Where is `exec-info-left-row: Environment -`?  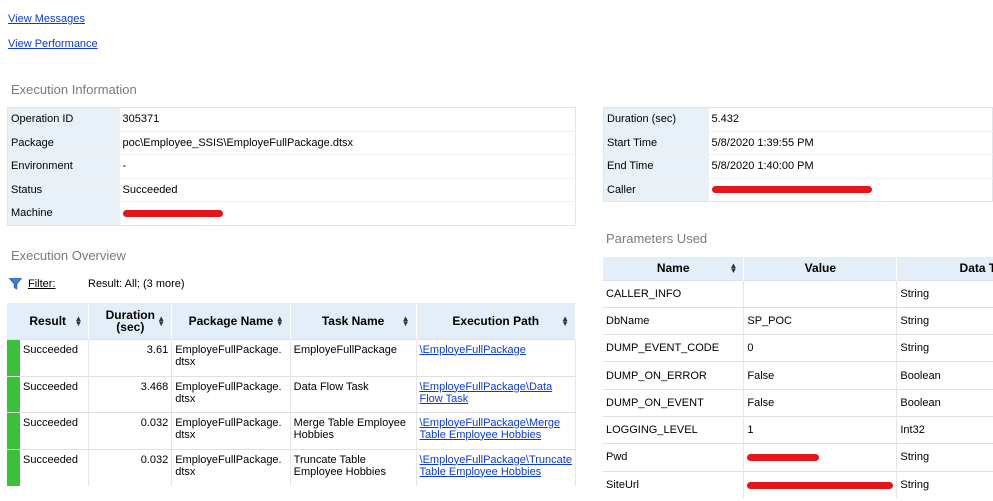
exec-info-left-row: Environment - is located at coordinates (291, 166).